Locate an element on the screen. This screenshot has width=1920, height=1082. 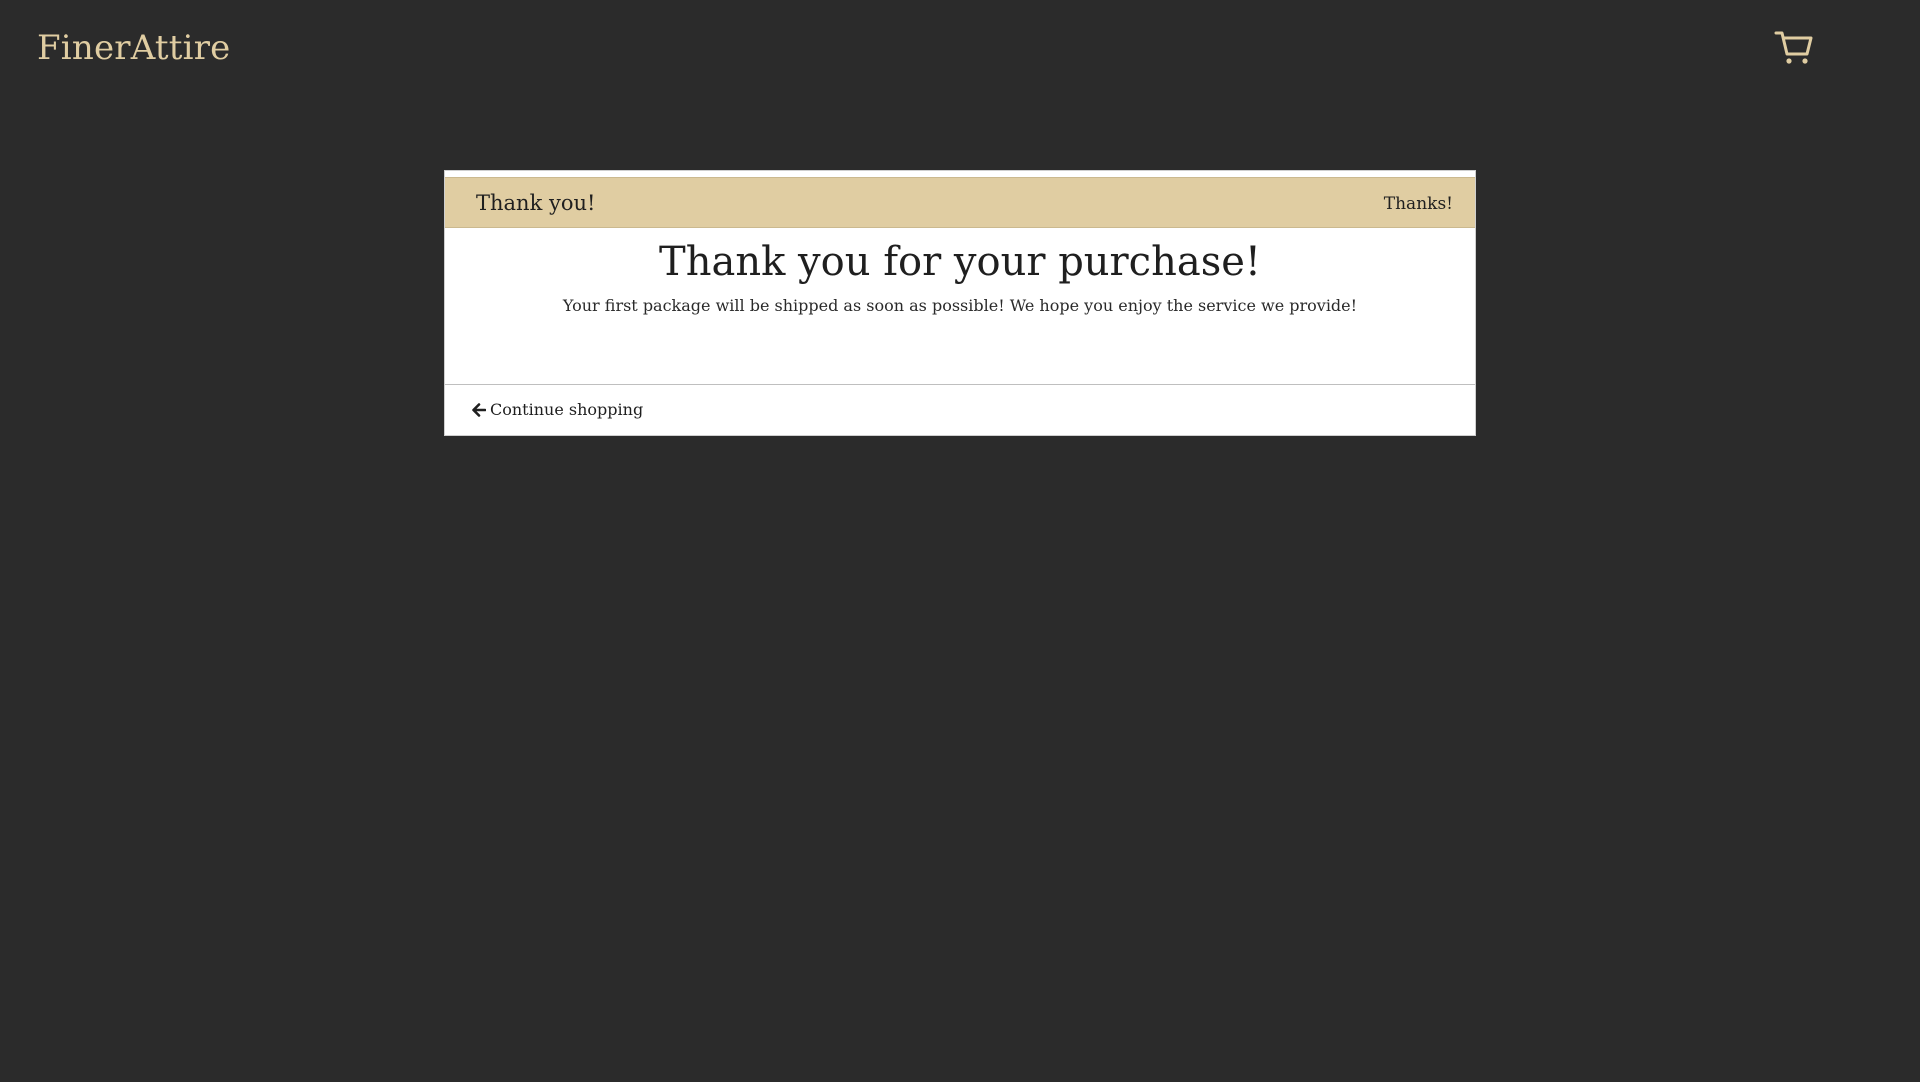
card-header-badge: Thanks! is located at coordinates (1418, 204).